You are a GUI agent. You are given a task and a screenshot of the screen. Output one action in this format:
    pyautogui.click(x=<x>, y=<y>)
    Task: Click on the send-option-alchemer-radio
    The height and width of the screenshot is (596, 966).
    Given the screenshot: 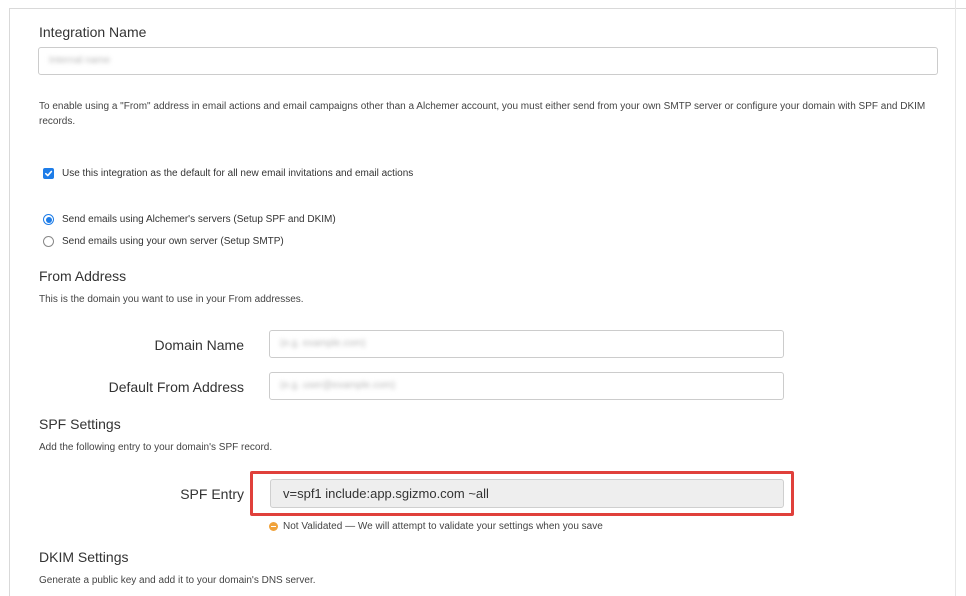 What is the action you would take?
    pyautogui.click(x=48, y=219)
    